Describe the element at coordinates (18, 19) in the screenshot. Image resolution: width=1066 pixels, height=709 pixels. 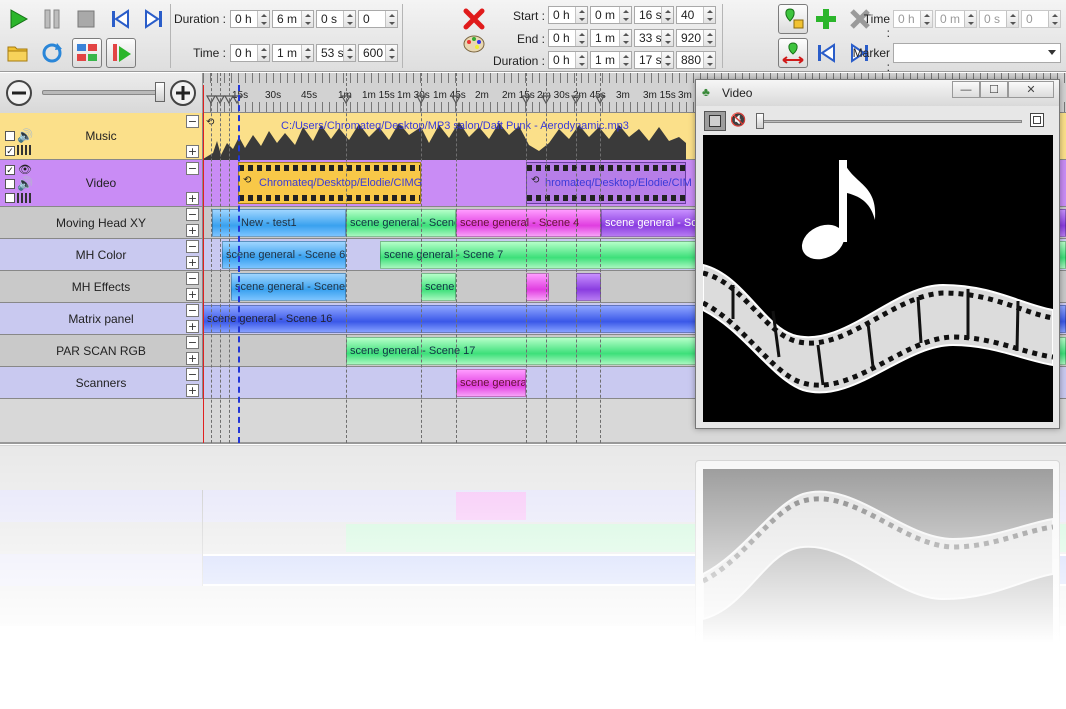
I see `play-button` at that location.